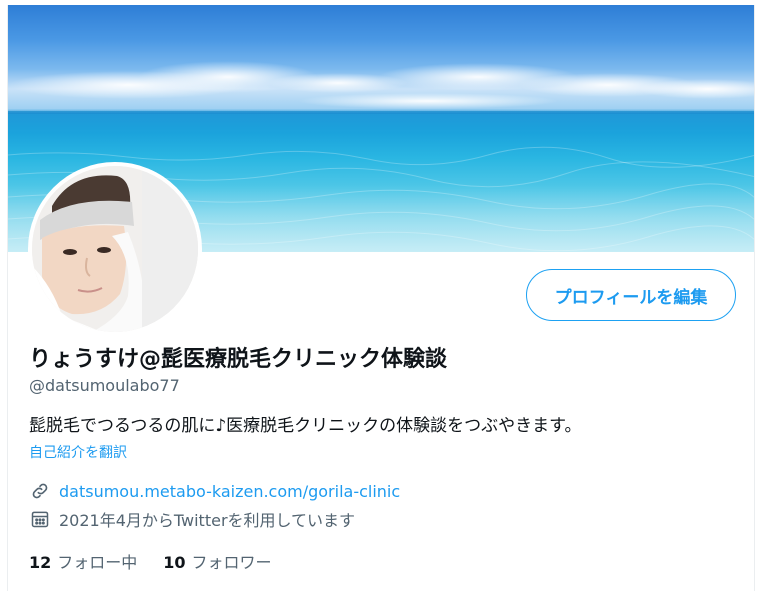  I want to click on following-link: 12 フォロー中, so click(83, 561).